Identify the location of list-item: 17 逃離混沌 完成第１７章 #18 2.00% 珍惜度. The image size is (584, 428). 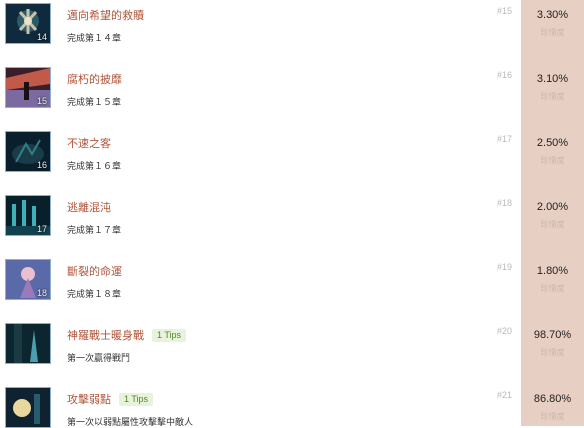
(292, 224).